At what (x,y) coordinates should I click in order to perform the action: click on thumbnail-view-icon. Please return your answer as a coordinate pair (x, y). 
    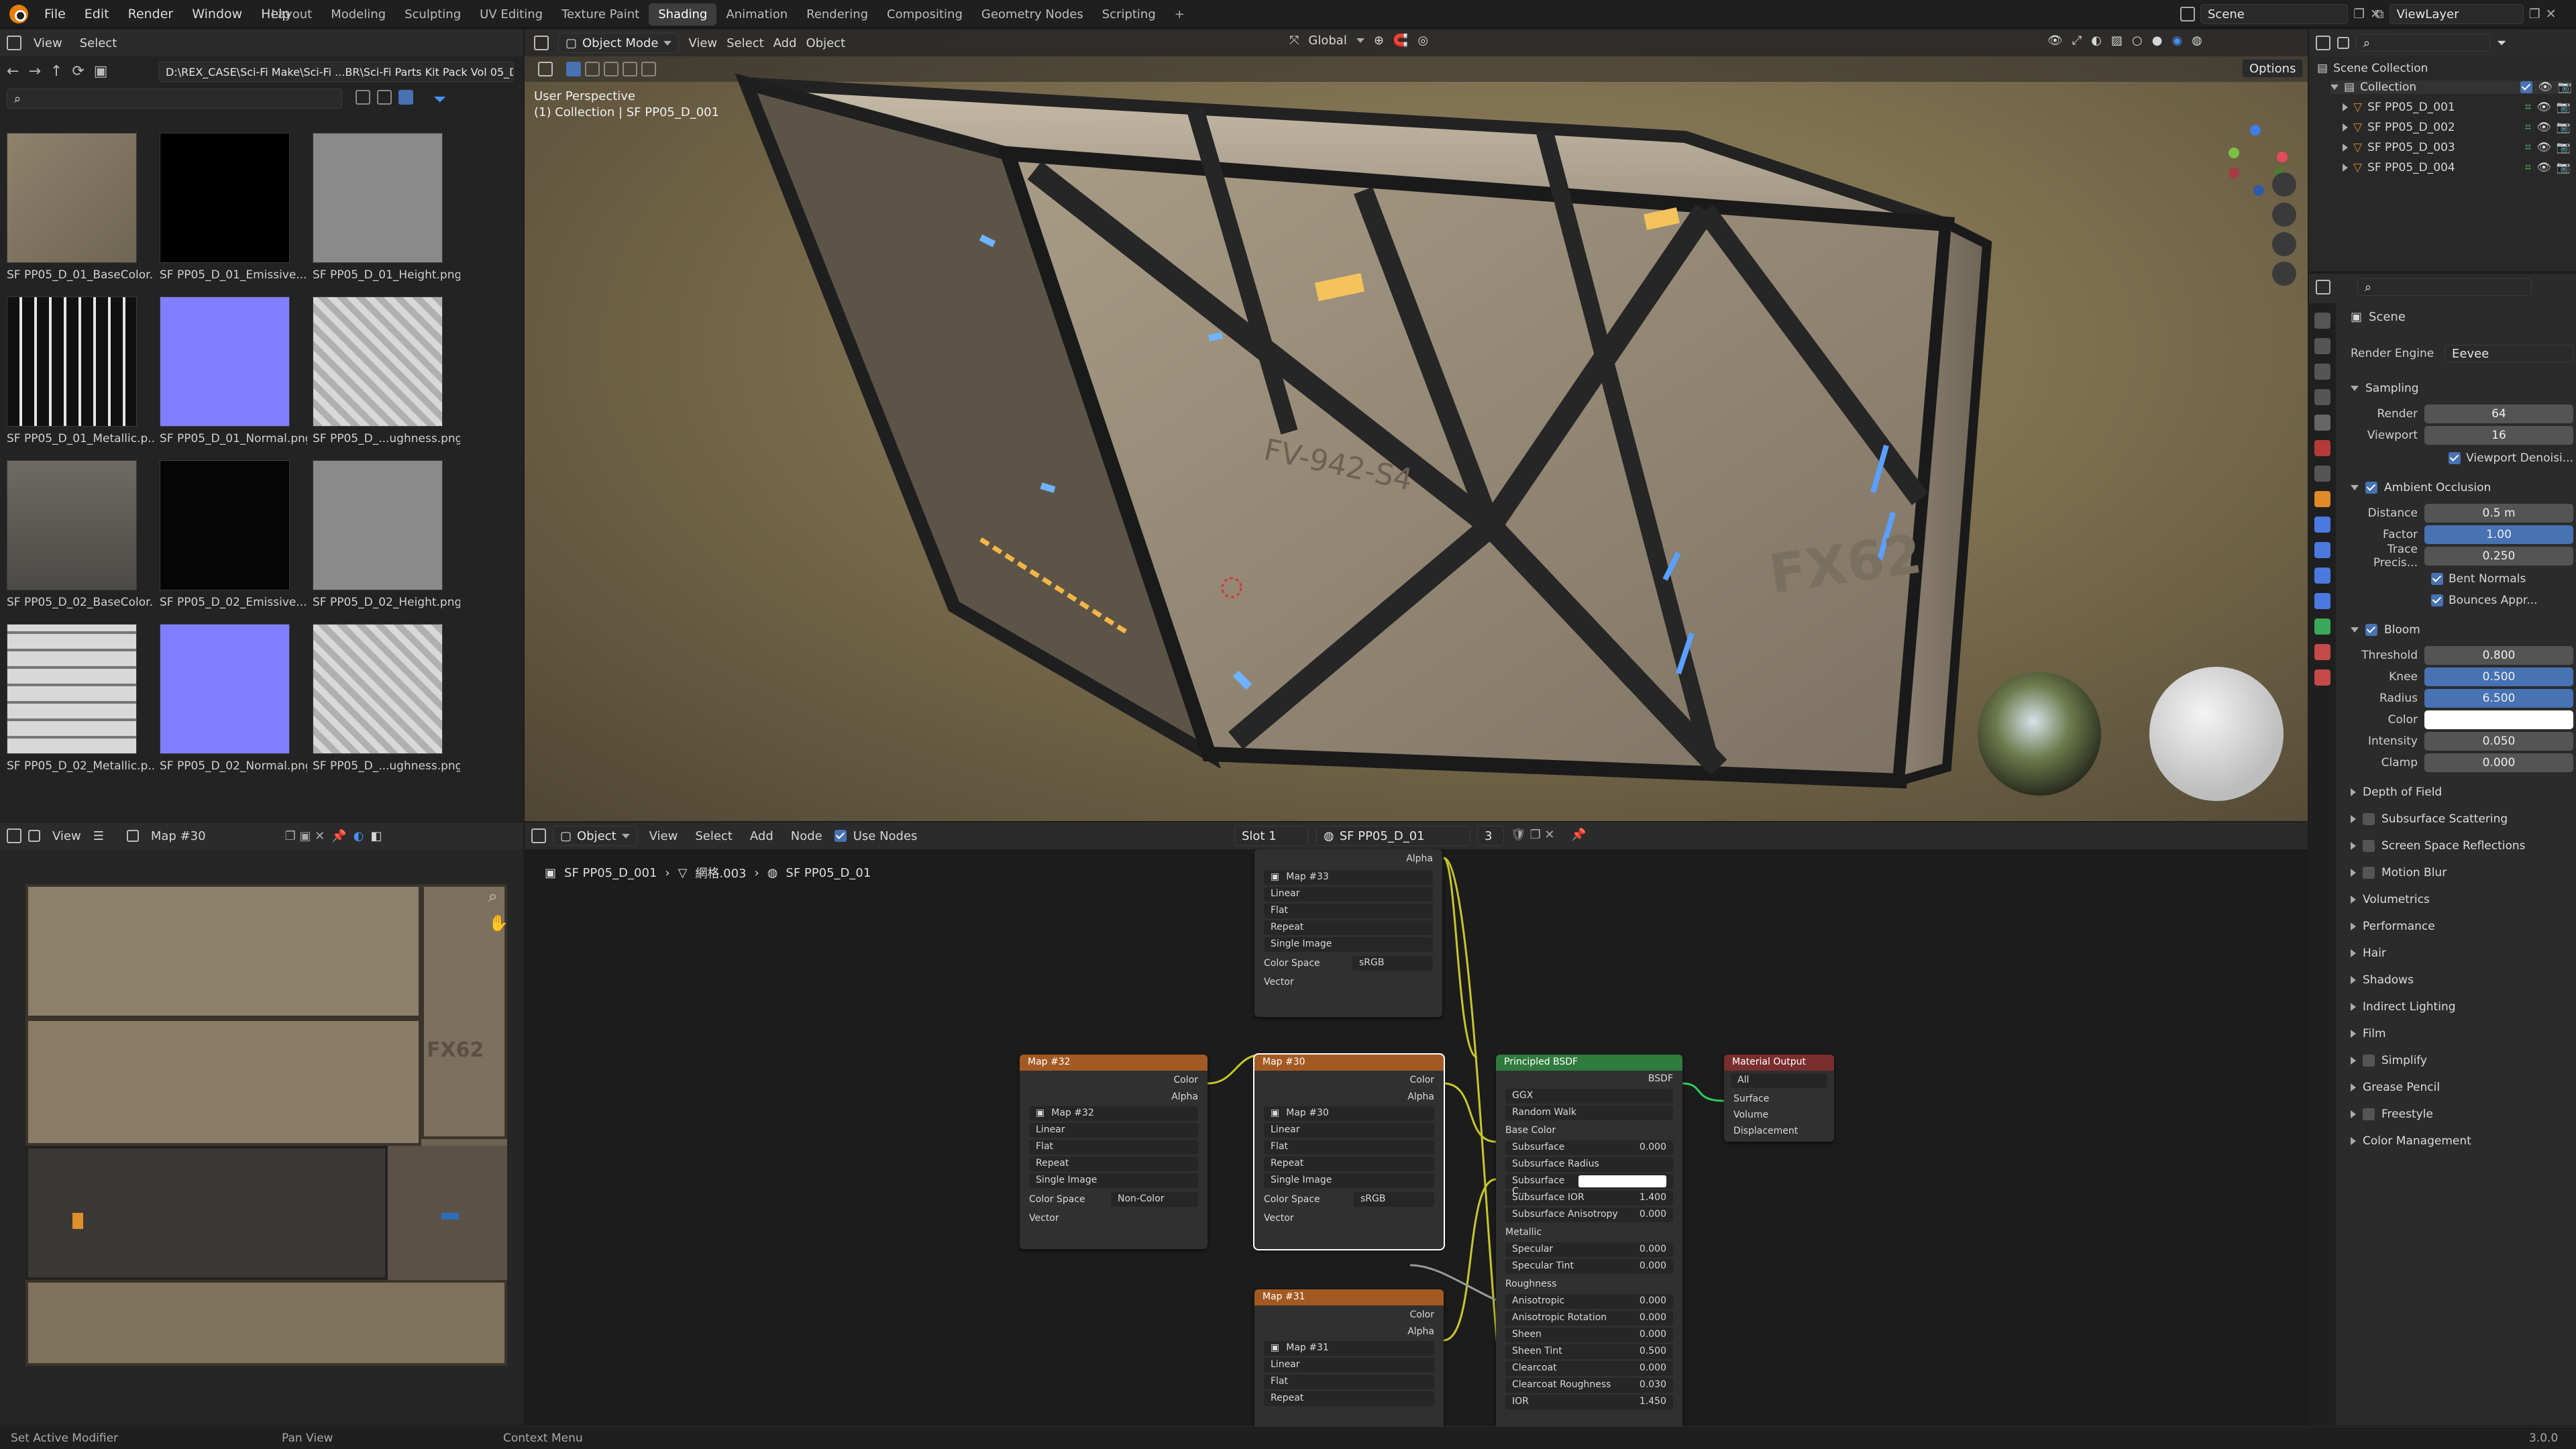
    Looking at the image, I should click on (405, 97).